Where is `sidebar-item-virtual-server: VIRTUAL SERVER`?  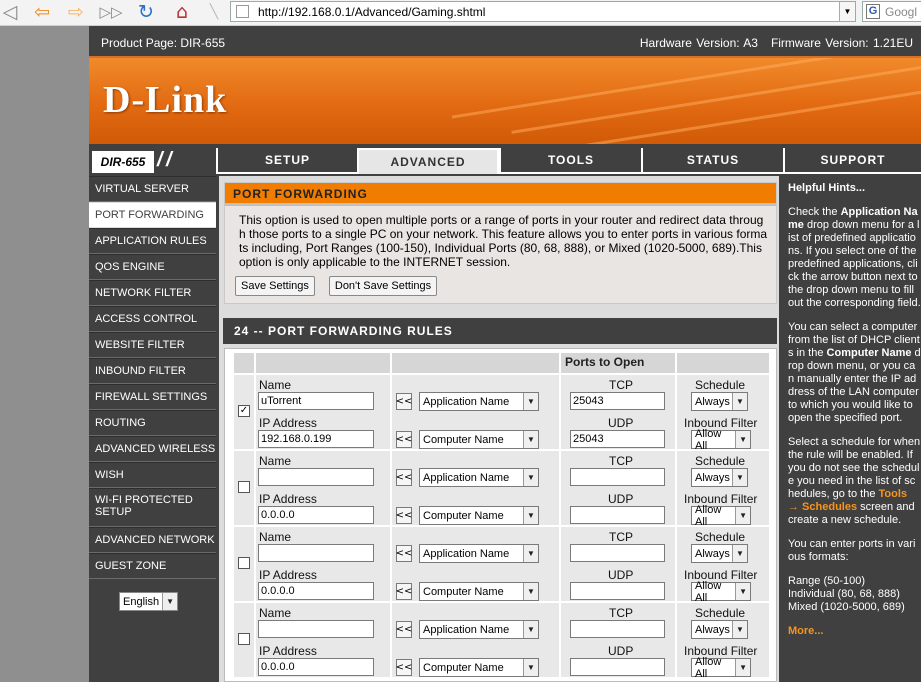 sidebar-item-virtual-server: VIRTUAL SERVER is located at coordinates (152, 189).